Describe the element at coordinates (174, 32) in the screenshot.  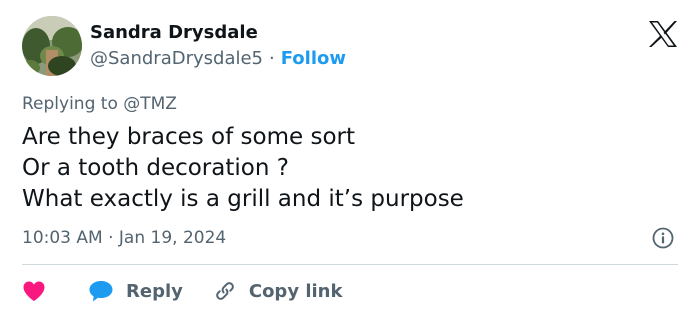
I see `author-display-name: Sandra Drysdale` at that location.